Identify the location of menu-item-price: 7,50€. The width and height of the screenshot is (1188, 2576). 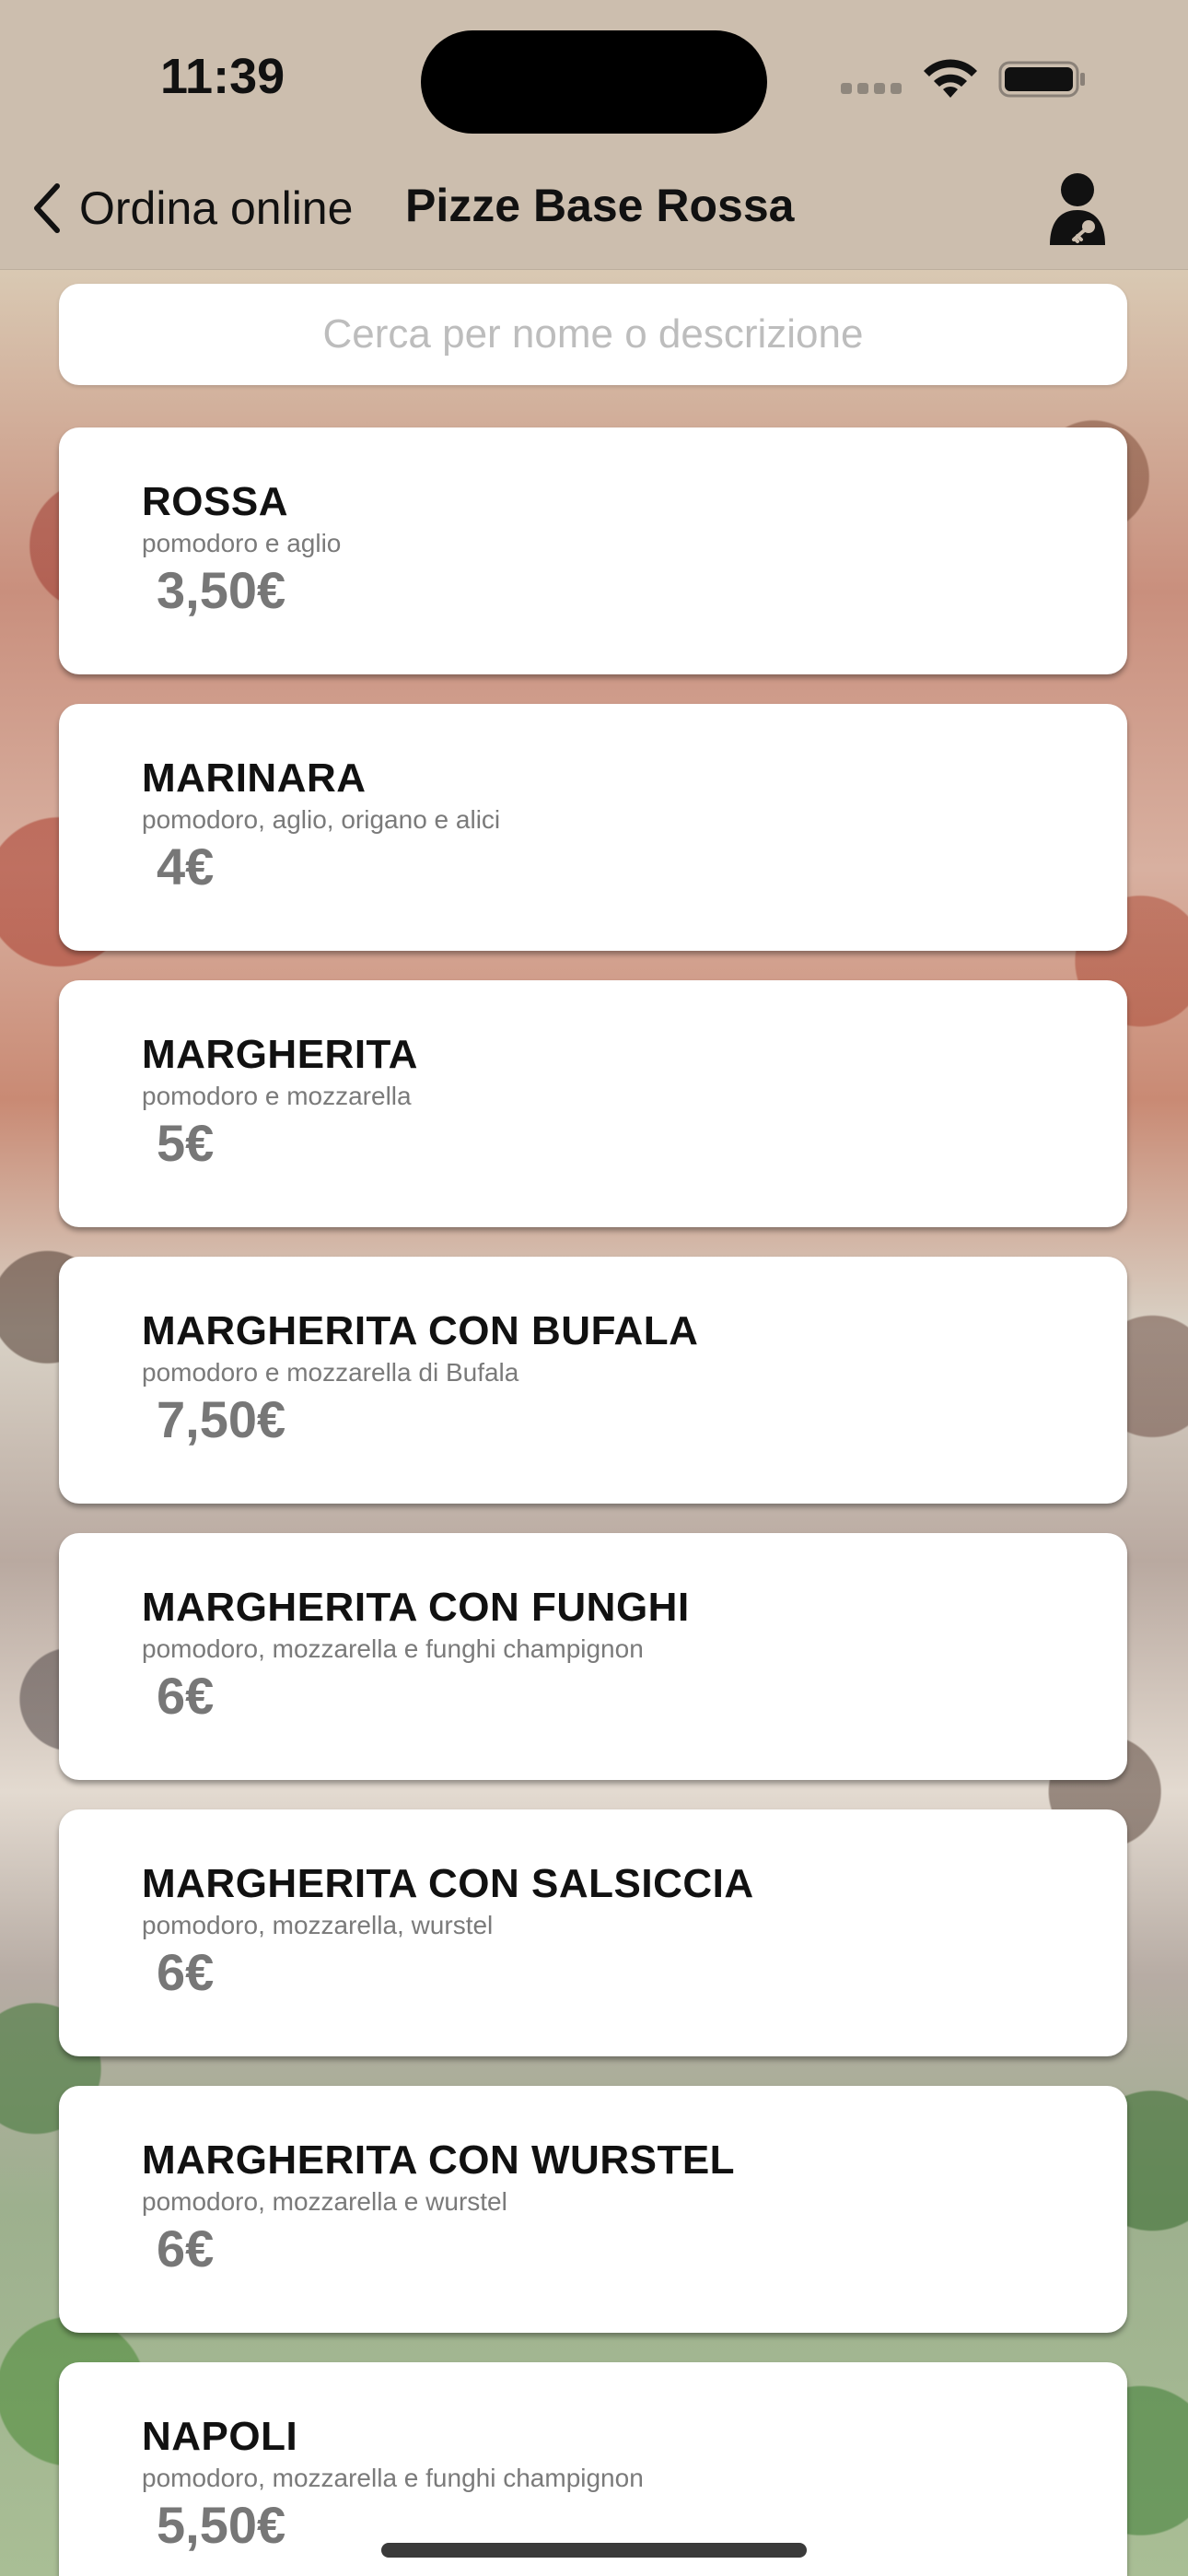
(221, 1419).